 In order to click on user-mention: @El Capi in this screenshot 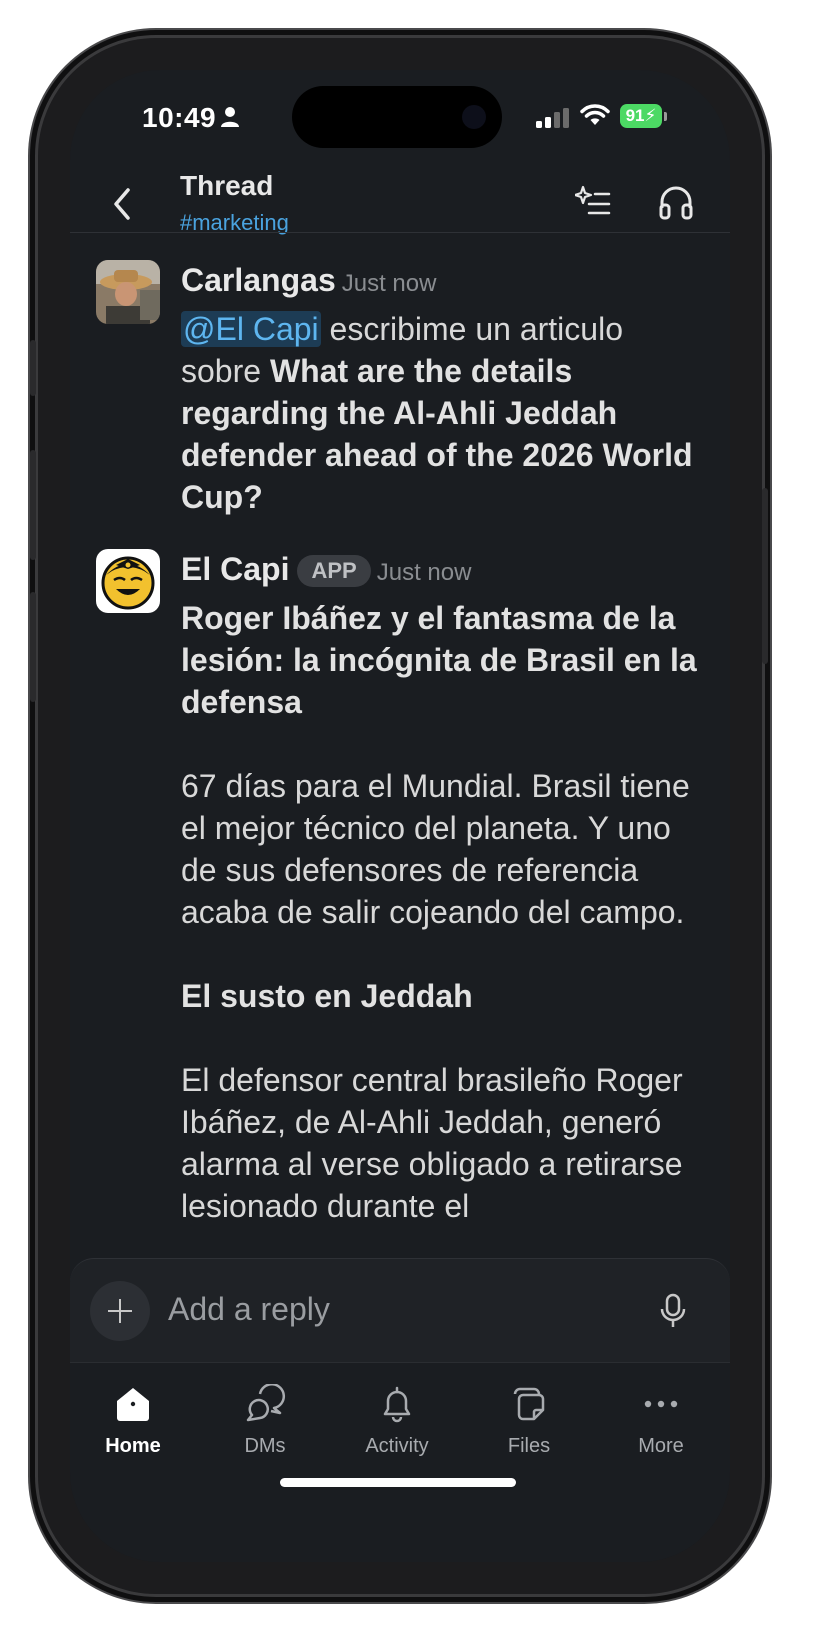, I will do `click(251, 329)`.